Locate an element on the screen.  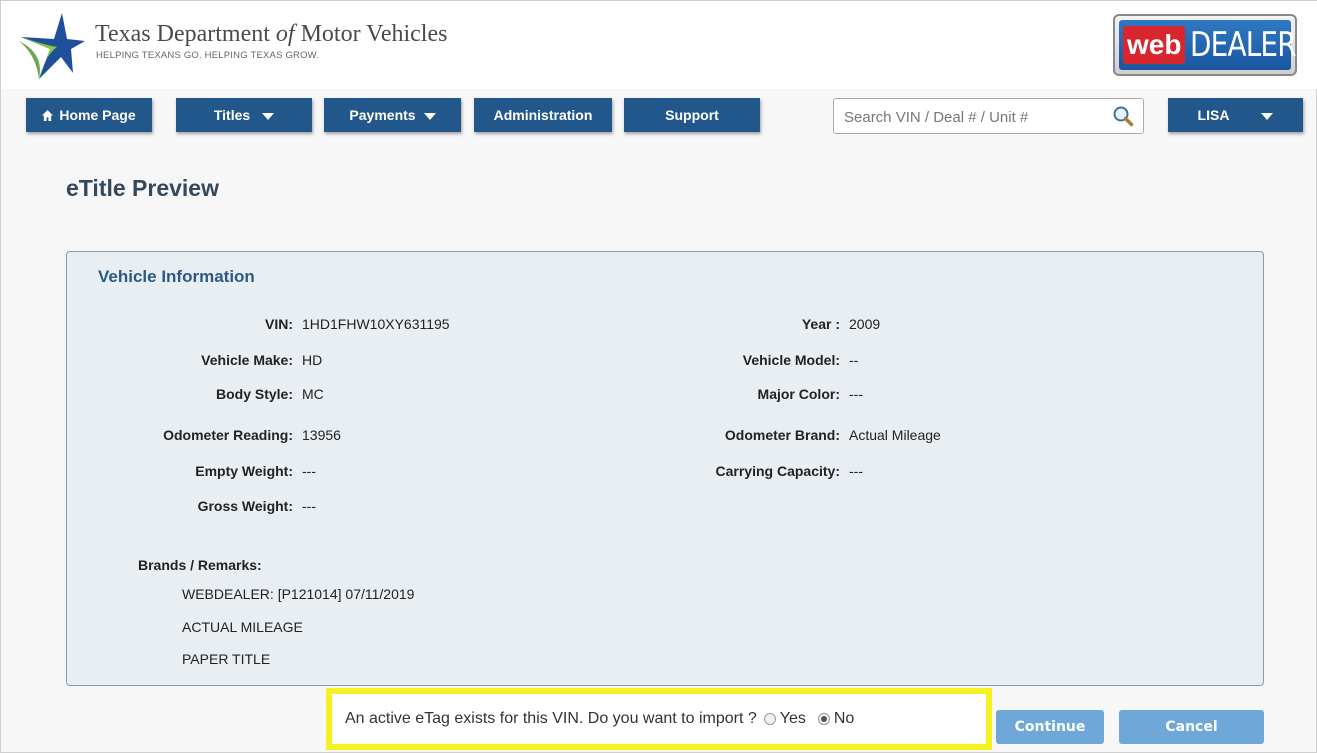
agency-tagline: HELPING TEXANS GO. HELPING TEXAS GROW. is located at coordinates (208, 55).